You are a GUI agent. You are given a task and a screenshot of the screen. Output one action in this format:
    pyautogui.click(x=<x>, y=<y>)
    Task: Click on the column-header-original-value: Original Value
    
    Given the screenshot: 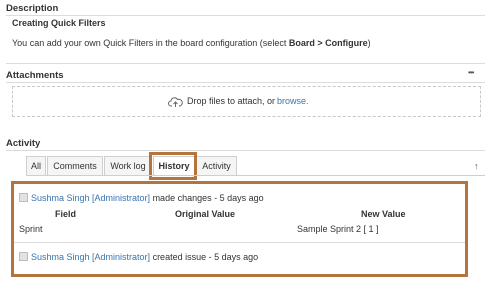 What is the action you would take?
    pyautogui.click(x=205, y=214)
    